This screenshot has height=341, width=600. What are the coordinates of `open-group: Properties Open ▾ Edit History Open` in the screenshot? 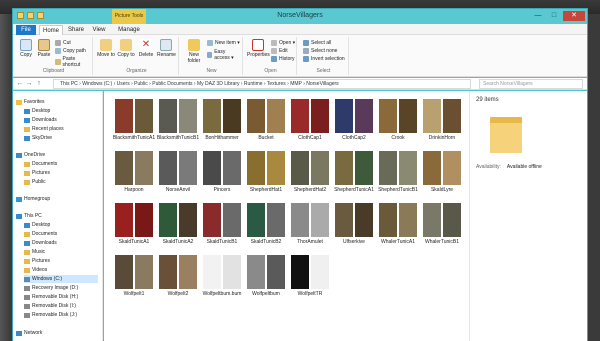 It's located at (271, 56).